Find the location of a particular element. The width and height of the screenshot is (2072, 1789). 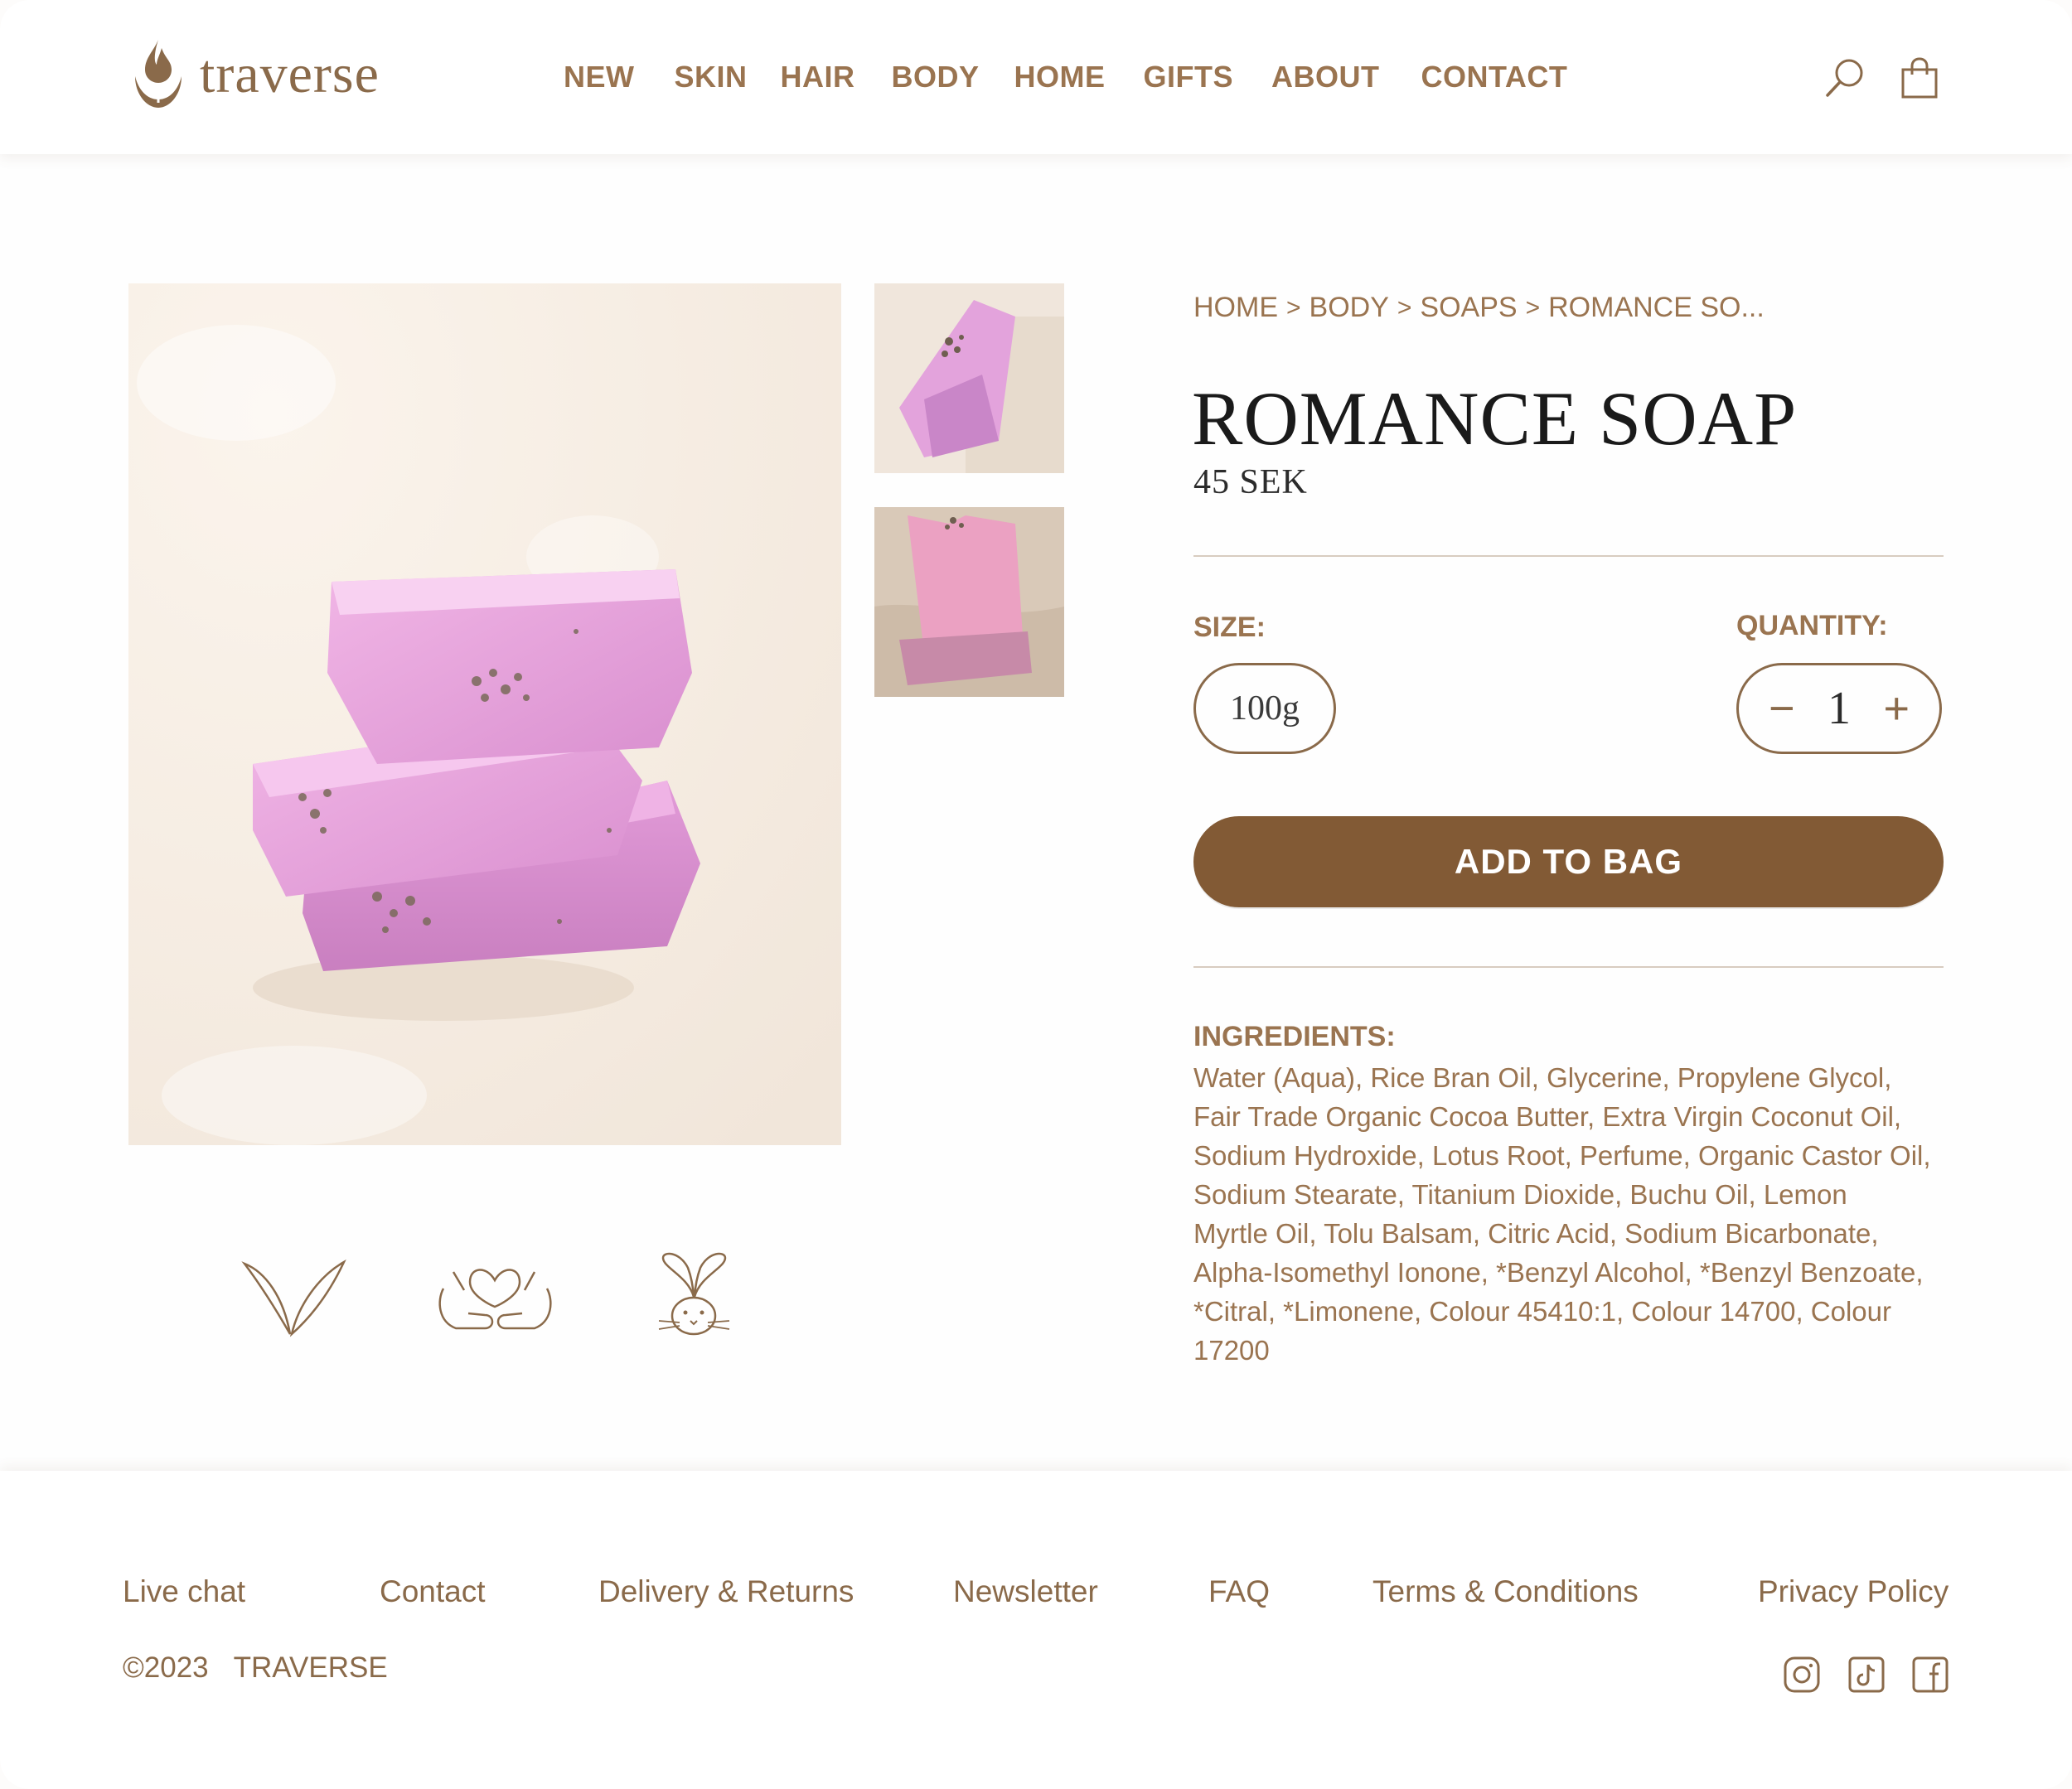

thumb-soap-angle-photo is located at coordinates (969, 378).